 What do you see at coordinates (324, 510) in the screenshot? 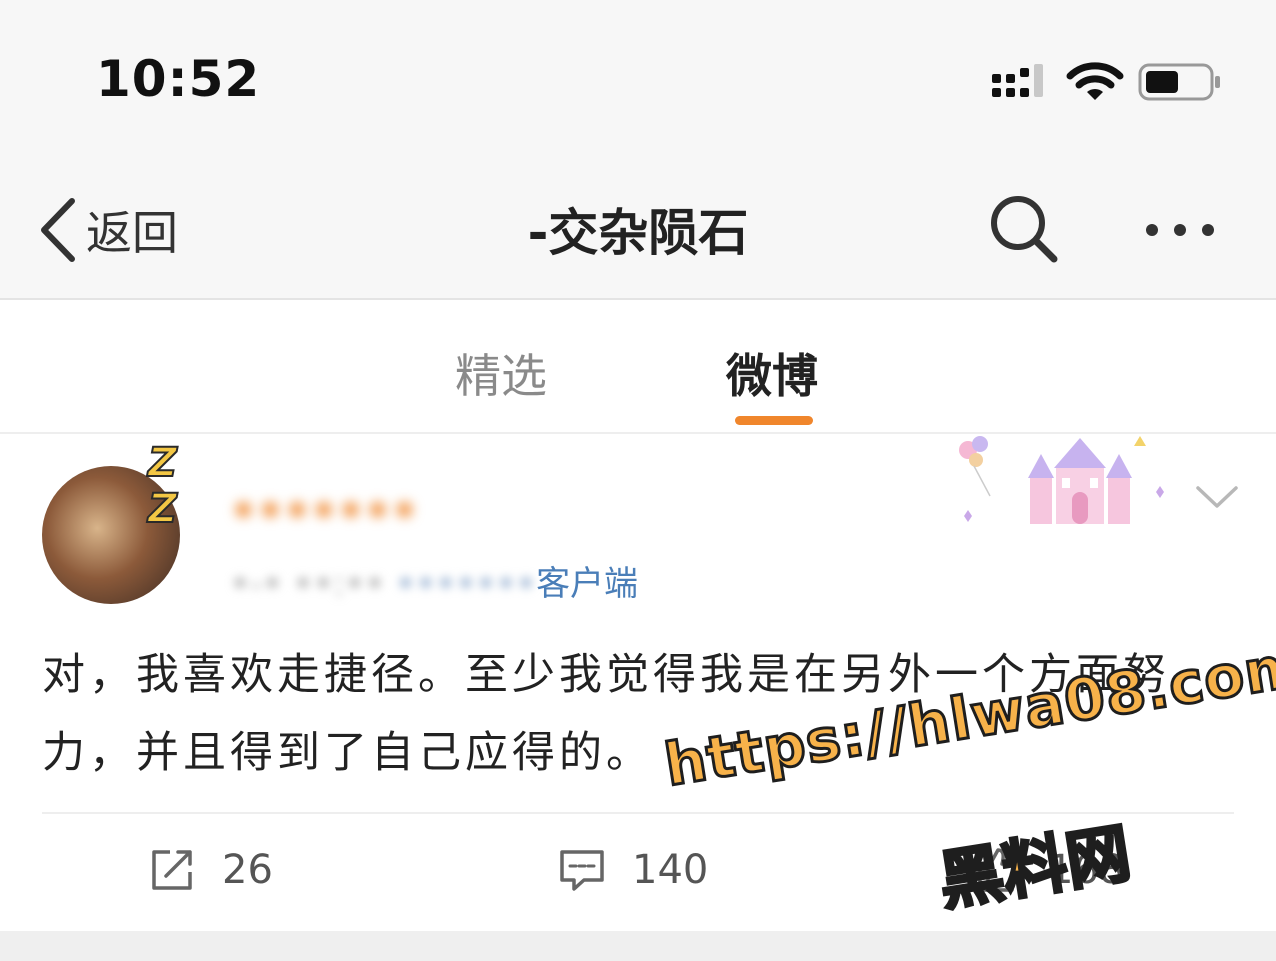
I see `username: •••••••` at bounding box center [324, 510].